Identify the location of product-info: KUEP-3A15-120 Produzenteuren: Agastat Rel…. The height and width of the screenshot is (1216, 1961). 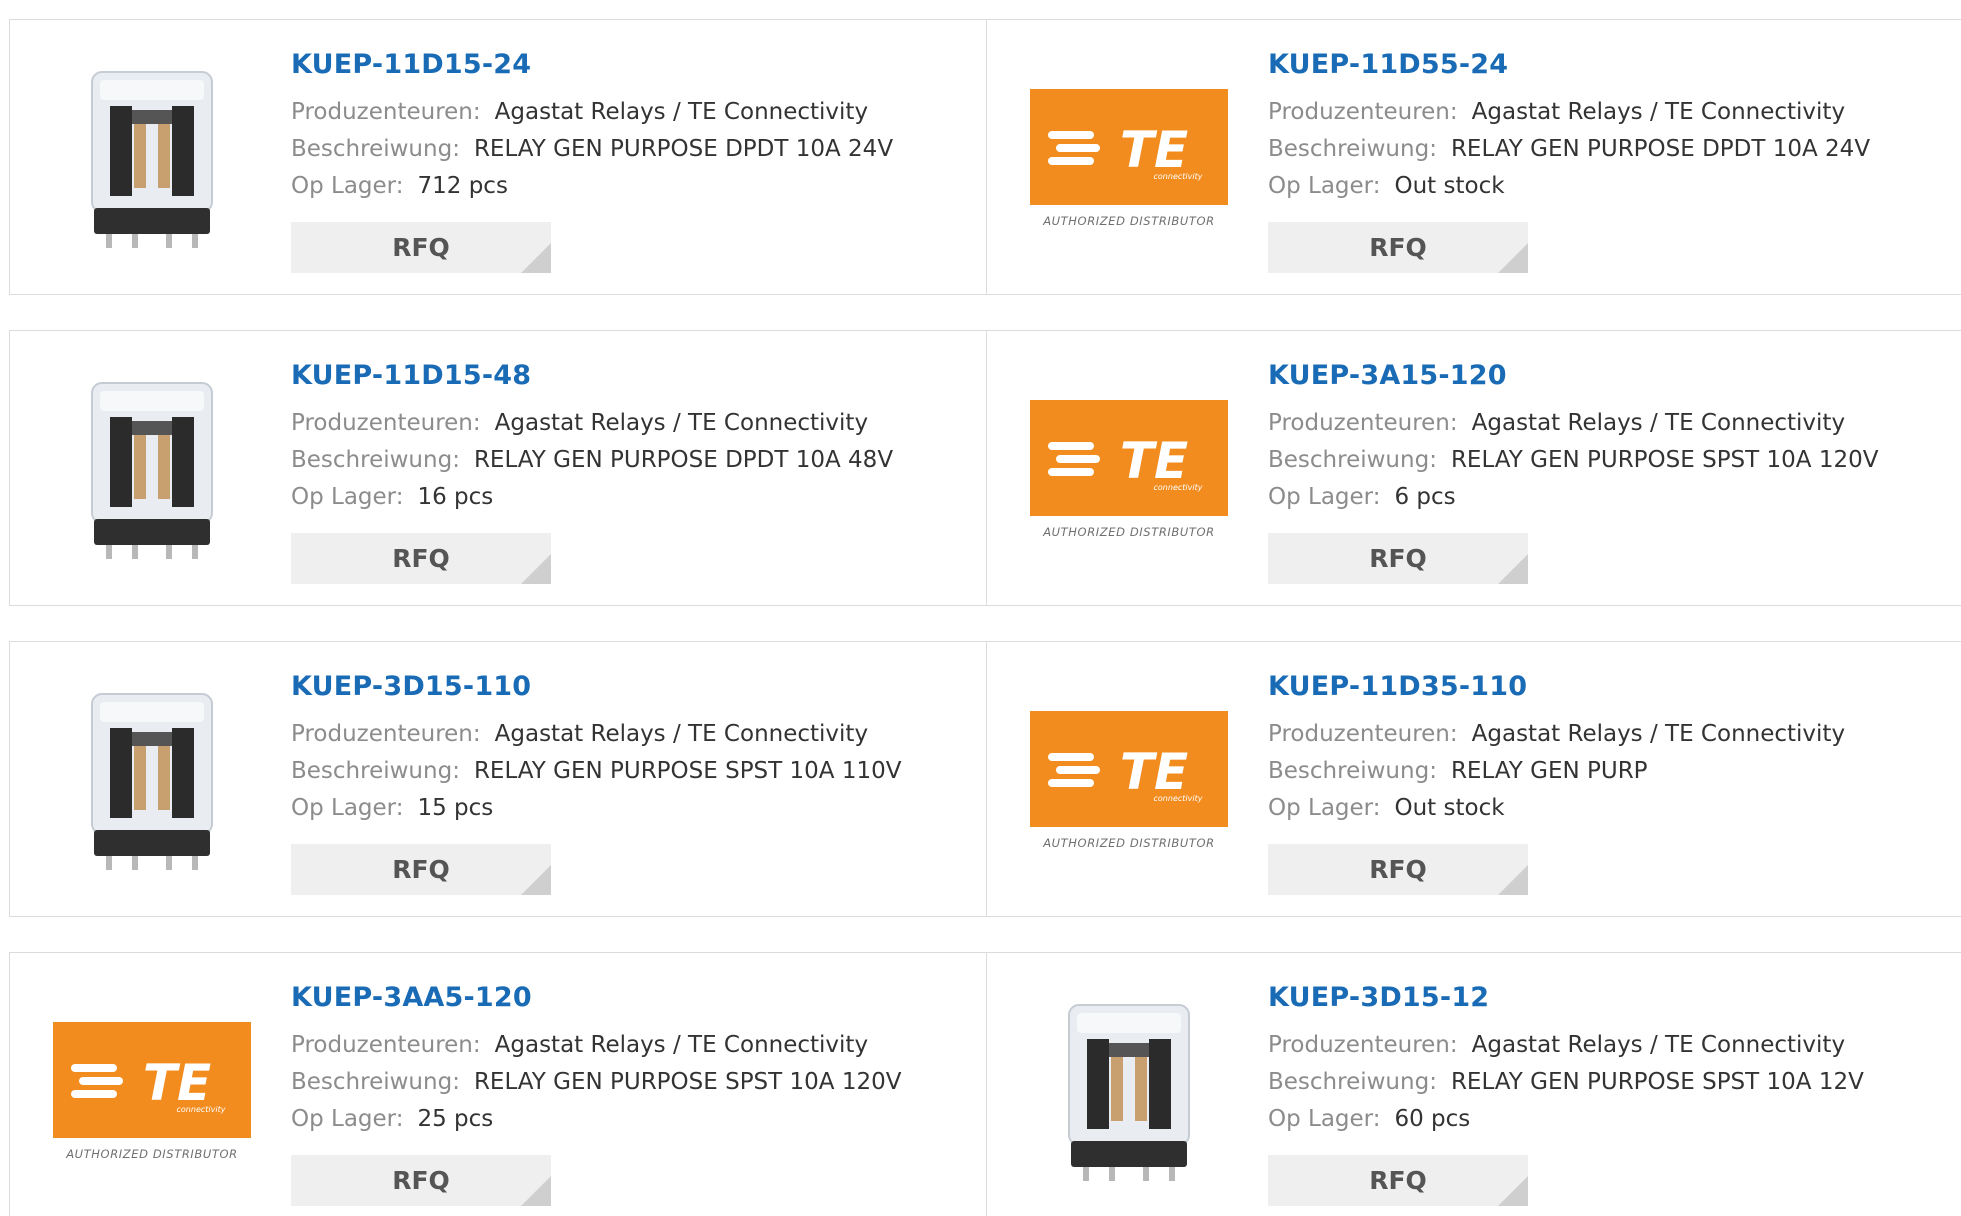
(1573, 437).